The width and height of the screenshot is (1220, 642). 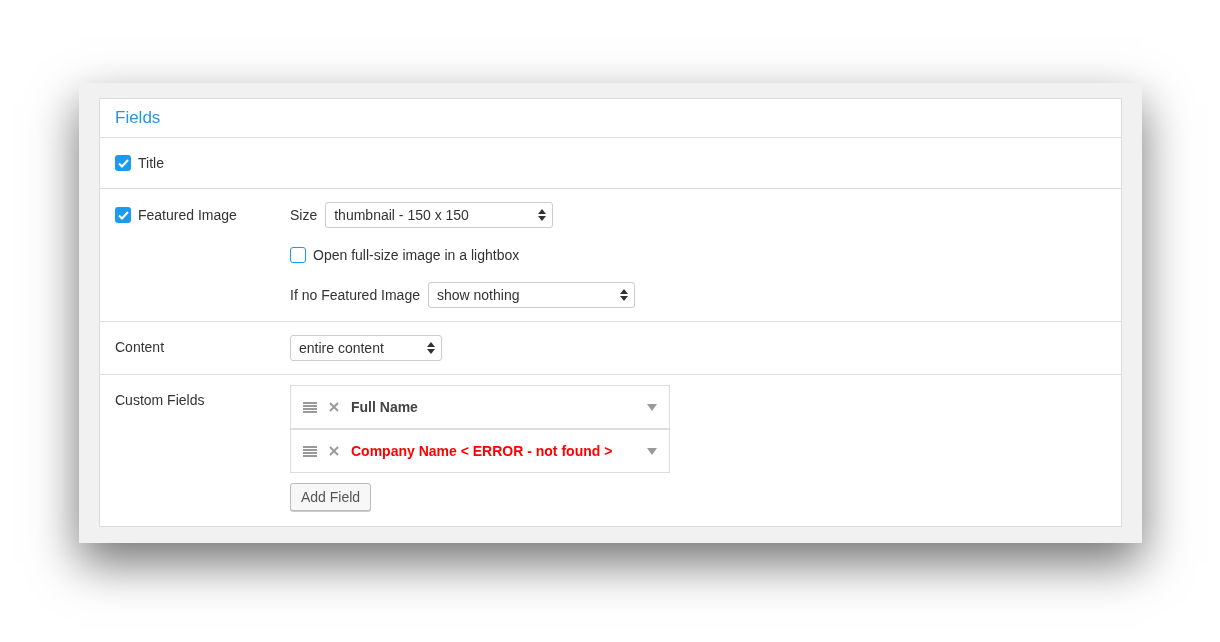 What do you see at coordinates (439, 215) in the screenshot?
I see `size-select: thumbnail - 150 x 150` at bounding box center [439, 215].